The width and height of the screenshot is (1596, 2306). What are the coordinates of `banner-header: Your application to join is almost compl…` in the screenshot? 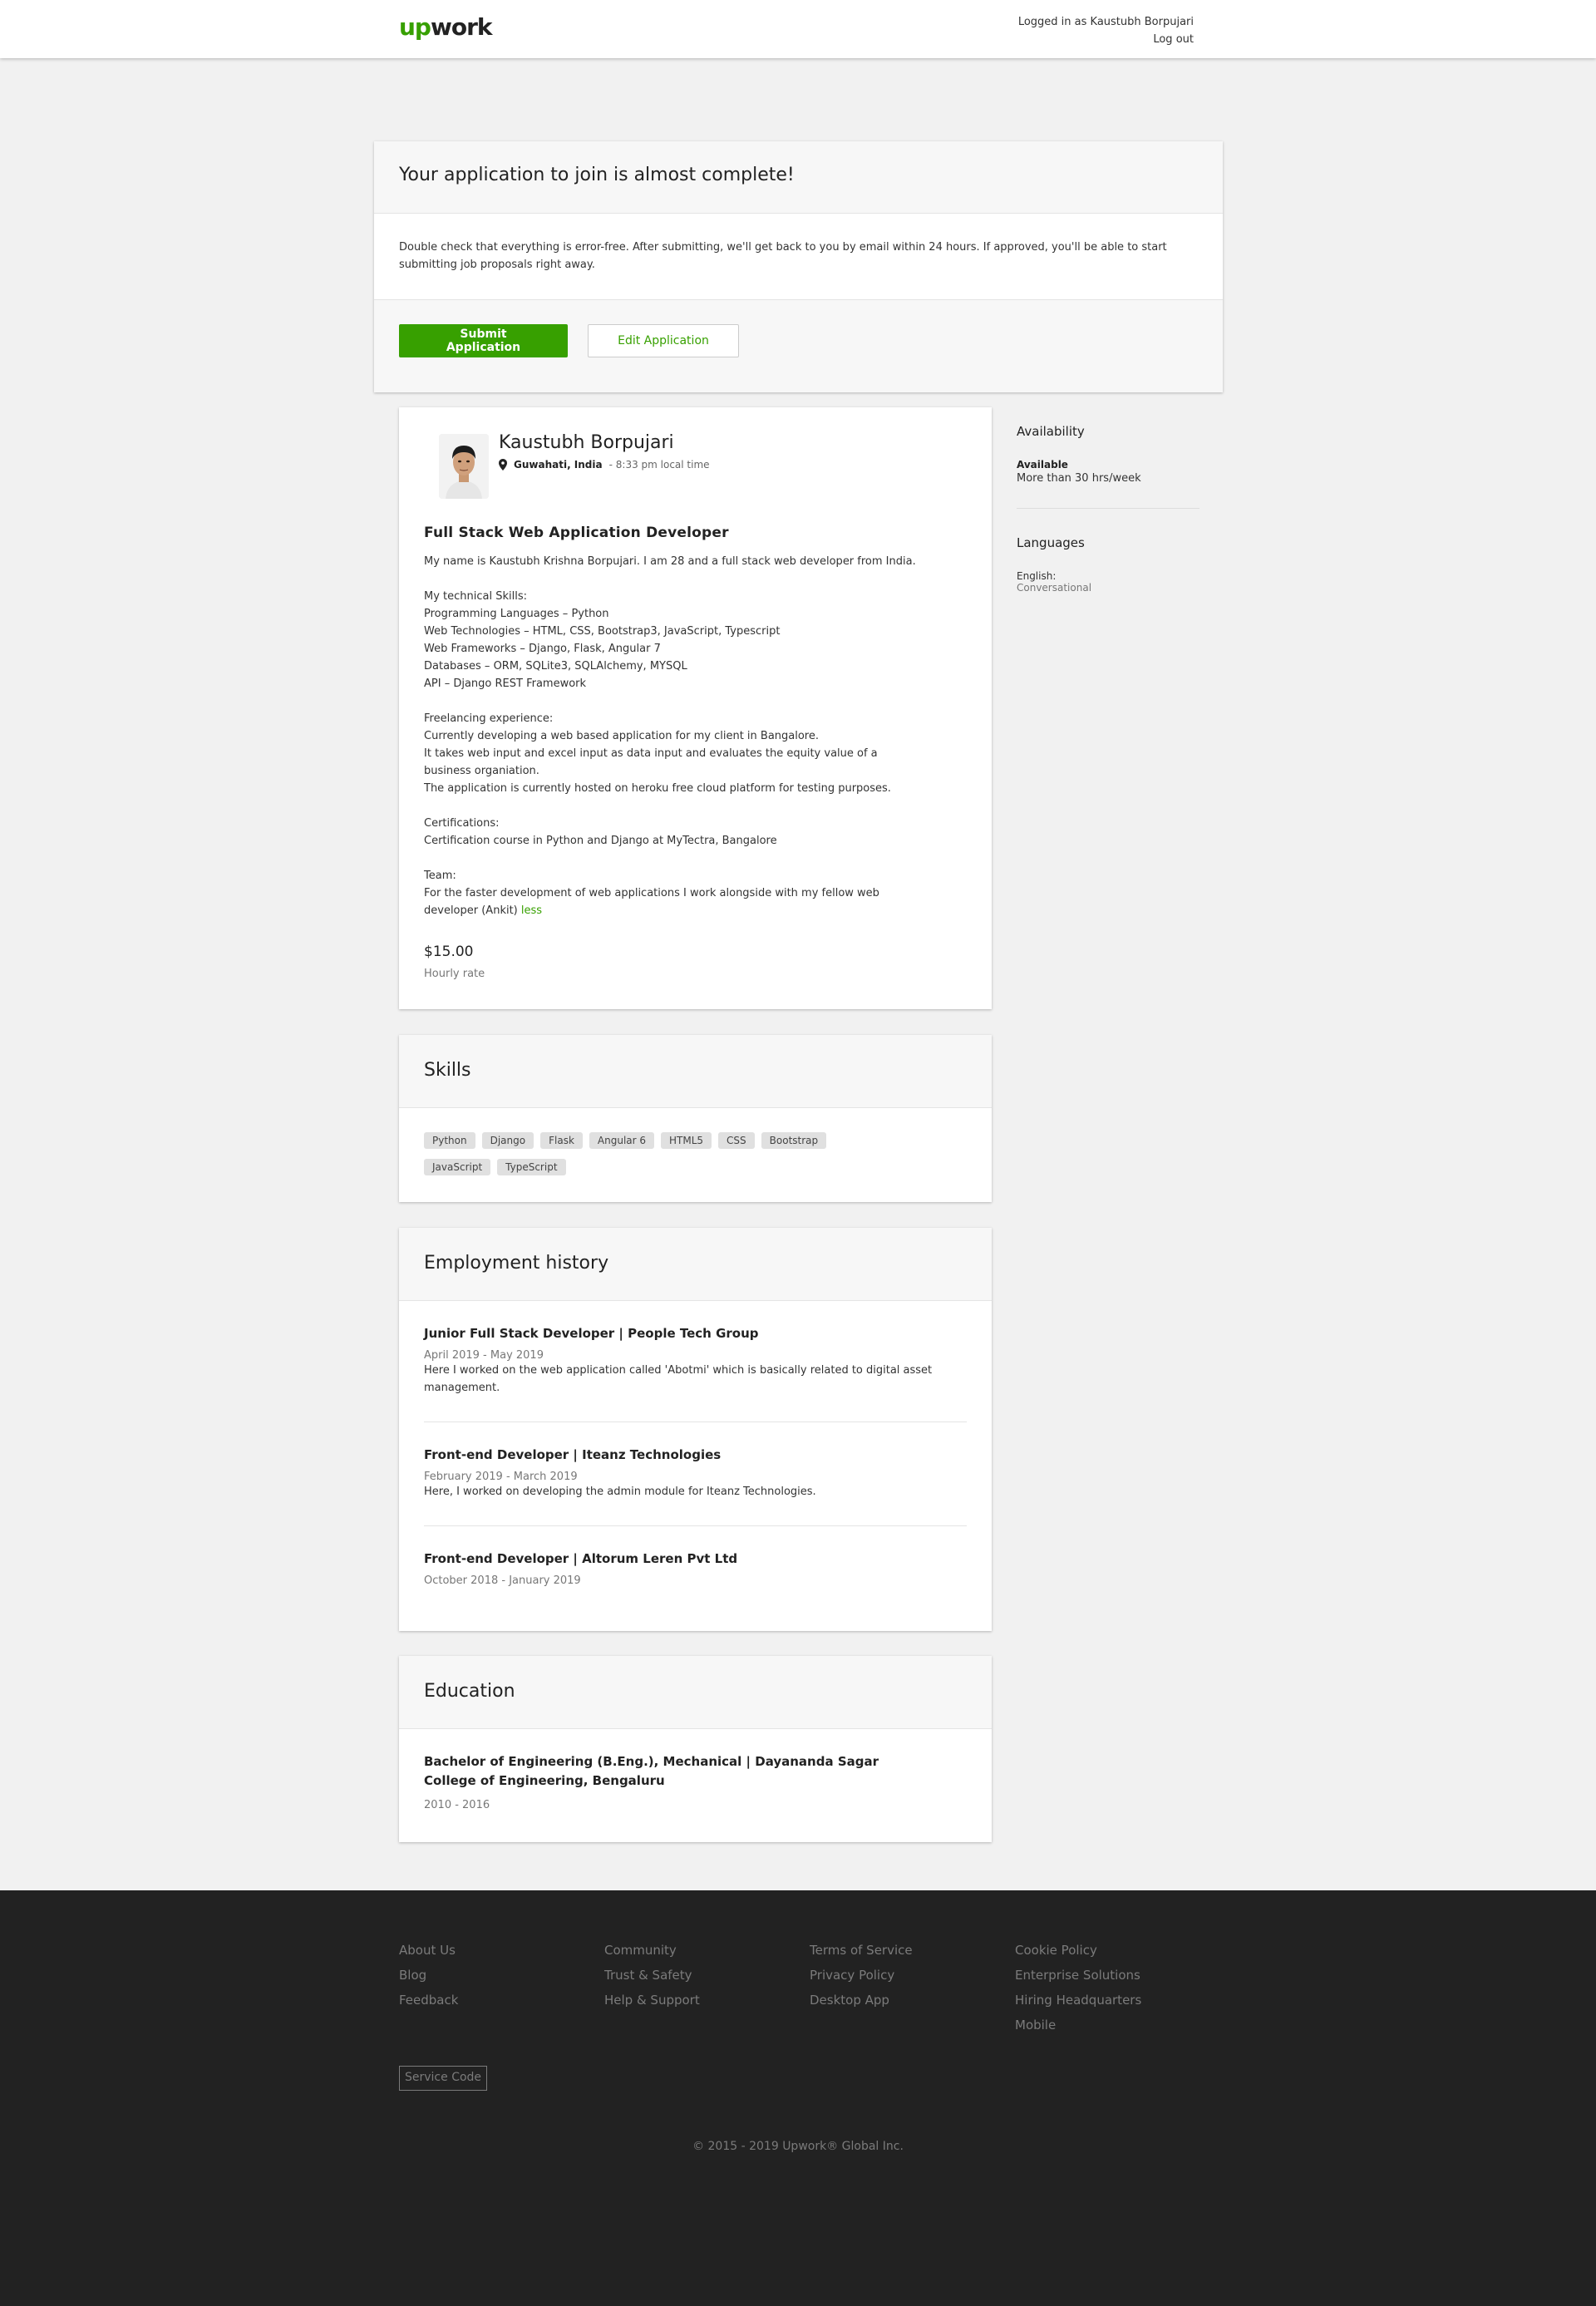 It's located at (798, 177).